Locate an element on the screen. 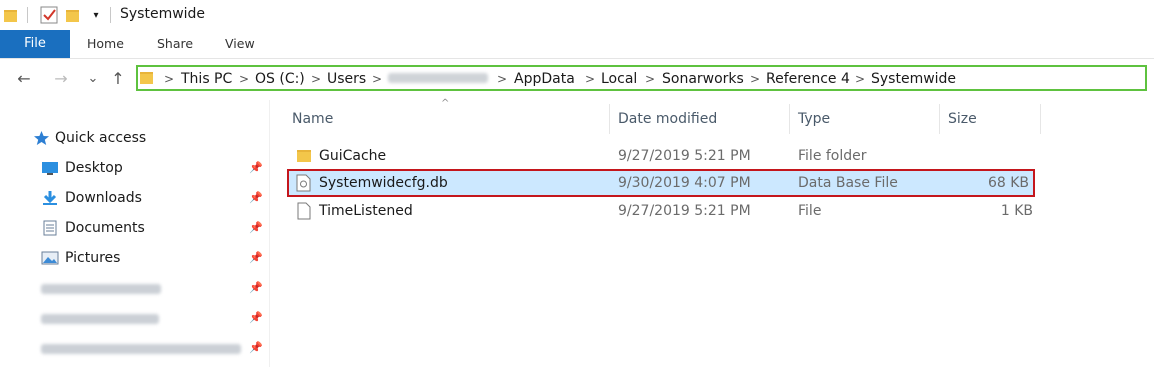  pane-divider is located at coordinates (269, 233).